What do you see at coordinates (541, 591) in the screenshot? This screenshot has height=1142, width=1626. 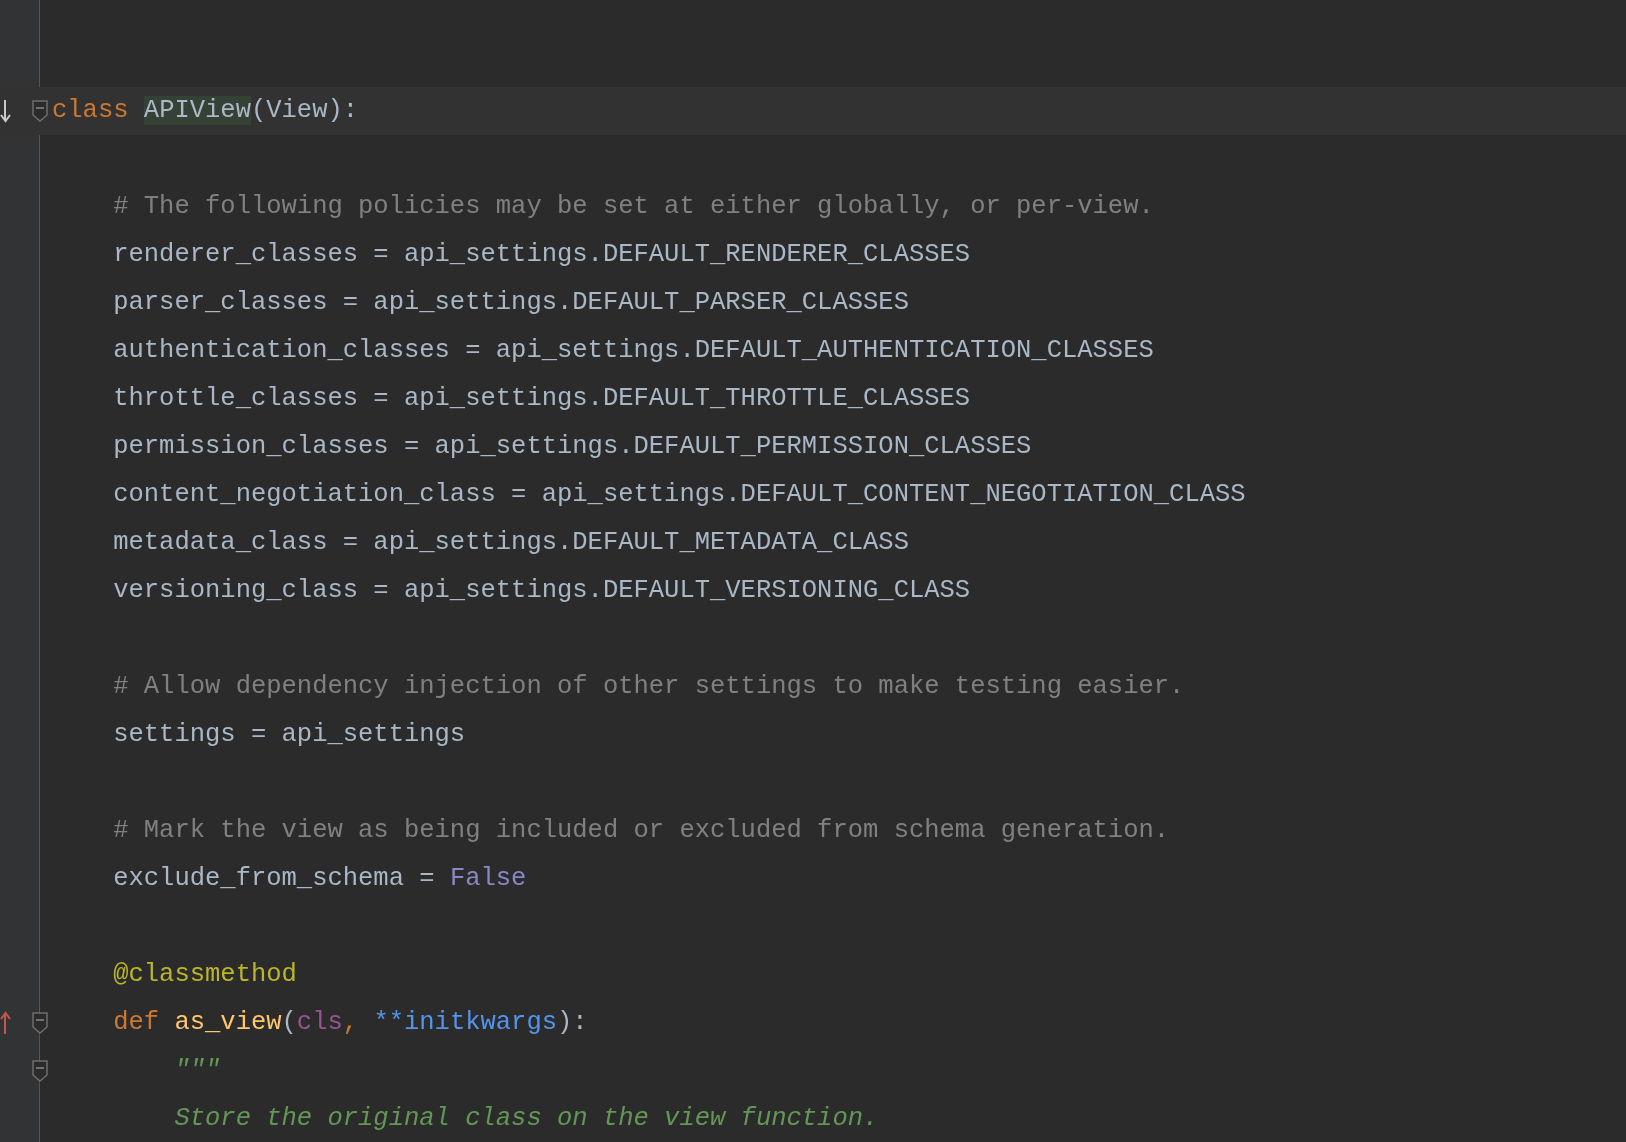 I see `code-line: versioning_class = api_settings.DEFAULT_VERSIONING_CLASS` at bounding box center [541, 591].